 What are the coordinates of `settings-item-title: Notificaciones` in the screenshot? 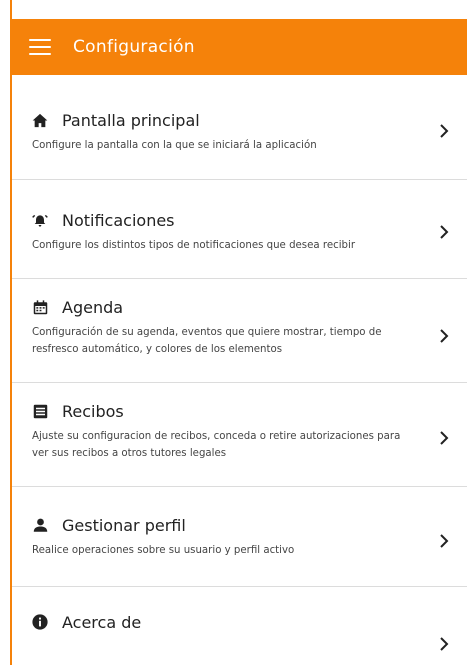 It's located at (118, 220).